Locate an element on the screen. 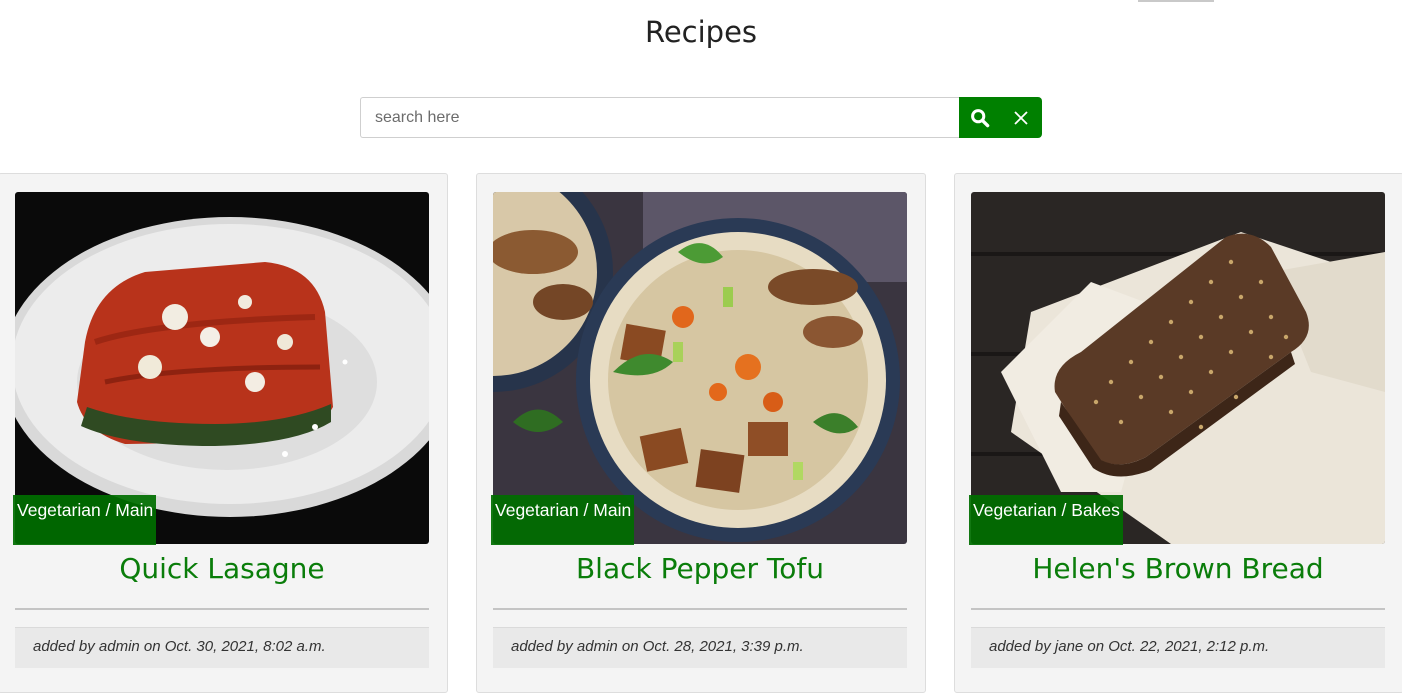  page-title: Recipes is located at coordinates (701, 32).